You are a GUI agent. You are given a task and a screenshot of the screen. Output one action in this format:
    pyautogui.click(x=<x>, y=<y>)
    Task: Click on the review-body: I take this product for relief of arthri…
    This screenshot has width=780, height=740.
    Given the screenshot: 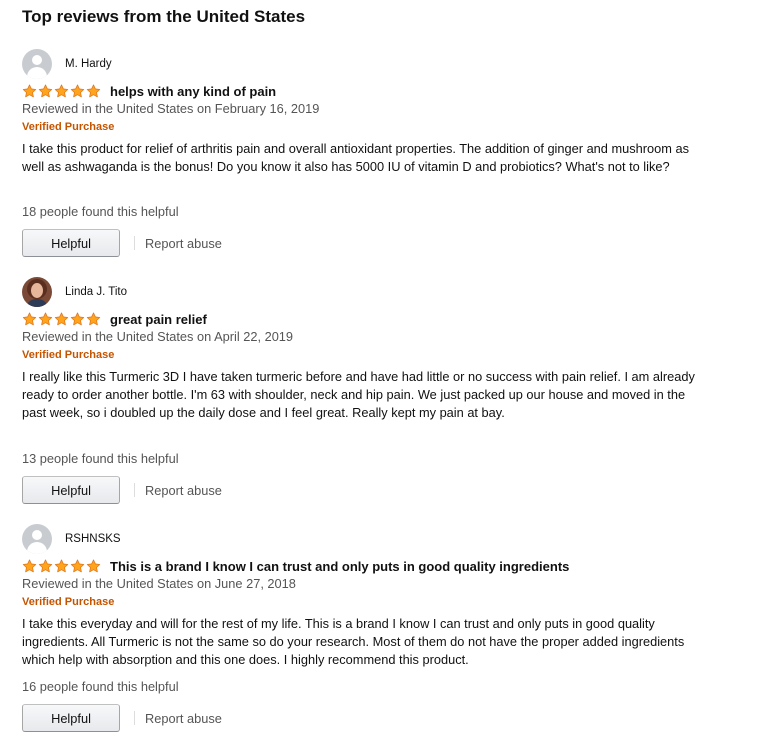 What is the action you would take?
    pyautogui.click(x=355, y=157)
    